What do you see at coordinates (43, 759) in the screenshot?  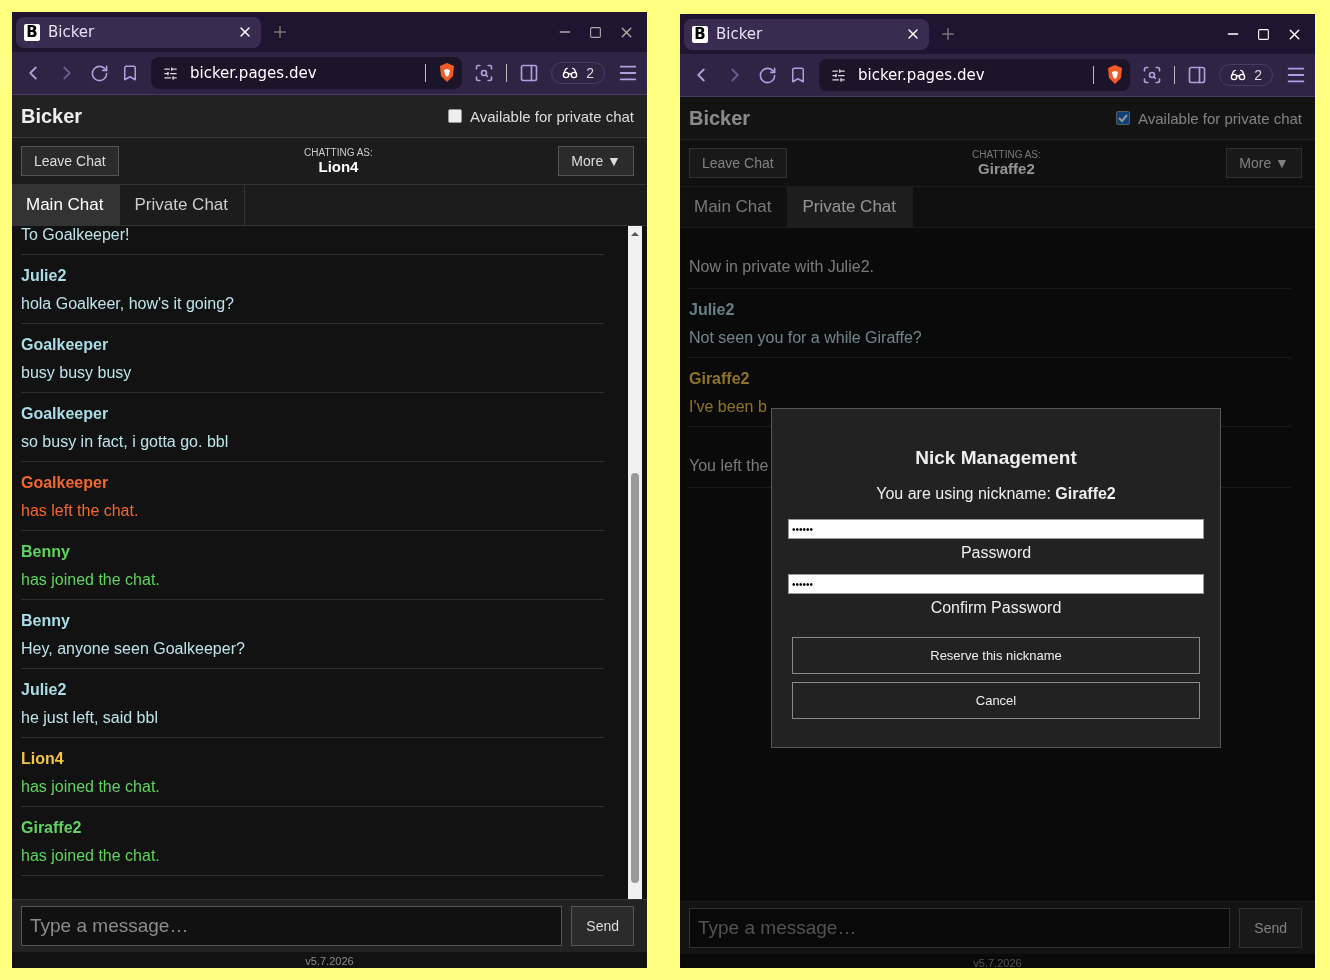 I see `sender-name: Lion4` at bounding box center [43, 759].